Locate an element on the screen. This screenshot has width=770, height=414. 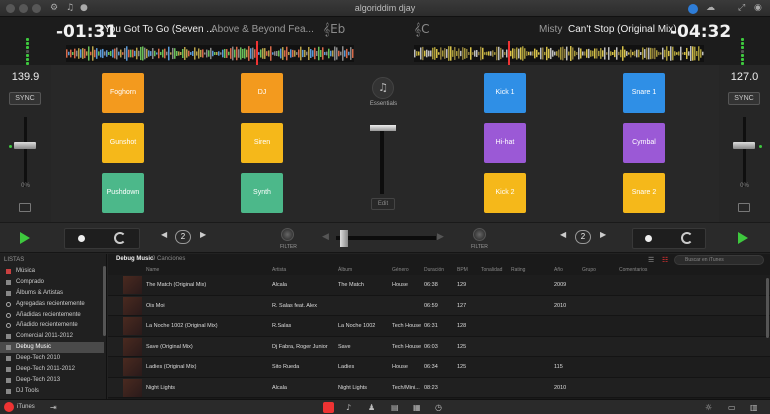
left-deck-waveform is located at coordinates (210, 53).